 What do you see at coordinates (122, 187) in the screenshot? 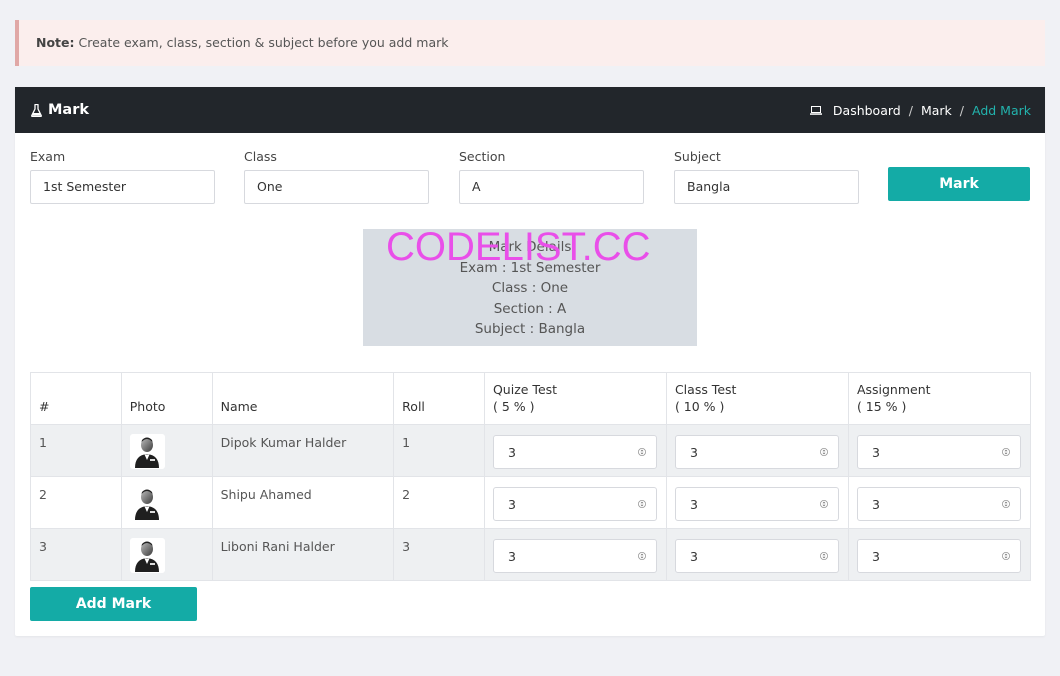
I see `exam-select: 1st Semester` at bounding box center [122, 187].